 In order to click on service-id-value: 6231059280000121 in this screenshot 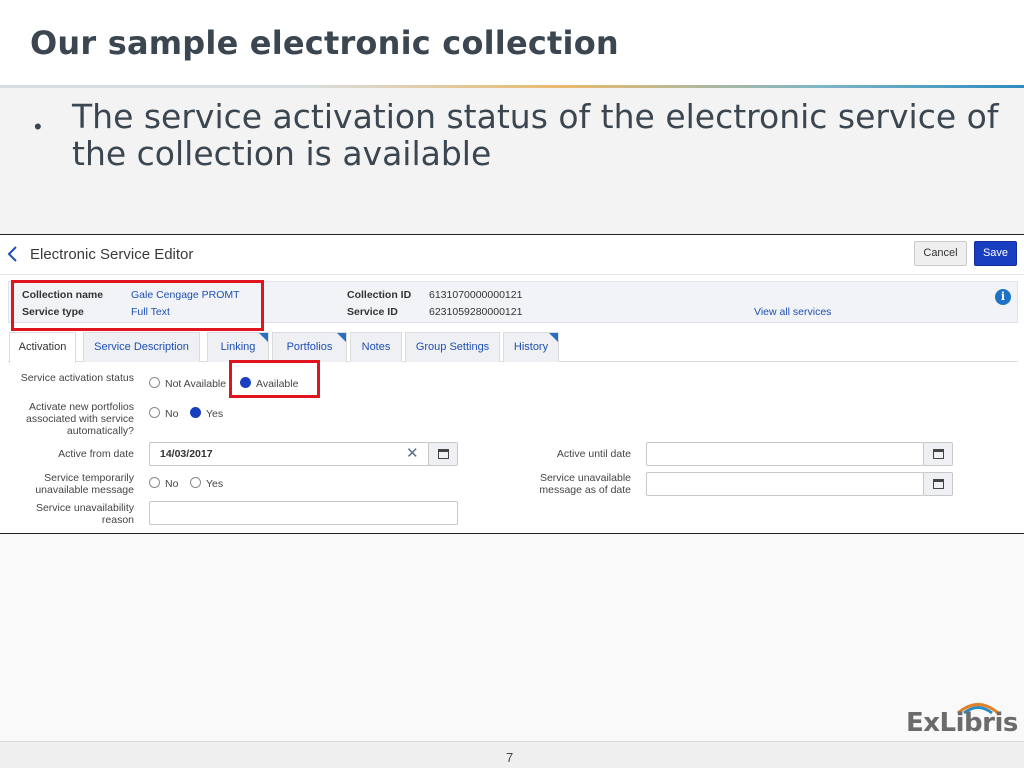, I will do `click(476, 312)`.